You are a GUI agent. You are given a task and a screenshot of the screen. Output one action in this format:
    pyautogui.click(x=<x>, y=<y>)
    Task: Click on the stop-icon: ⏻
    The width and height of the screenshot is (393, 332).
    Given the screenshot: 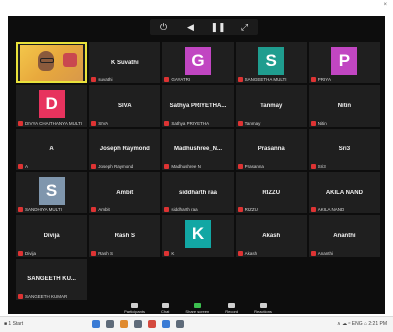 What is the action you would take?
    pyautogui.click(x=164, y=27)
    